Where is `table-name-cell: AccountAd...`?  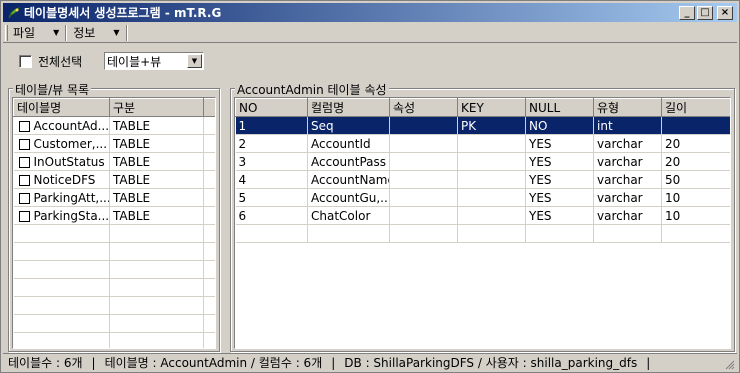
table-name-cell: AccountAd... is located at coordinates (61, 125).